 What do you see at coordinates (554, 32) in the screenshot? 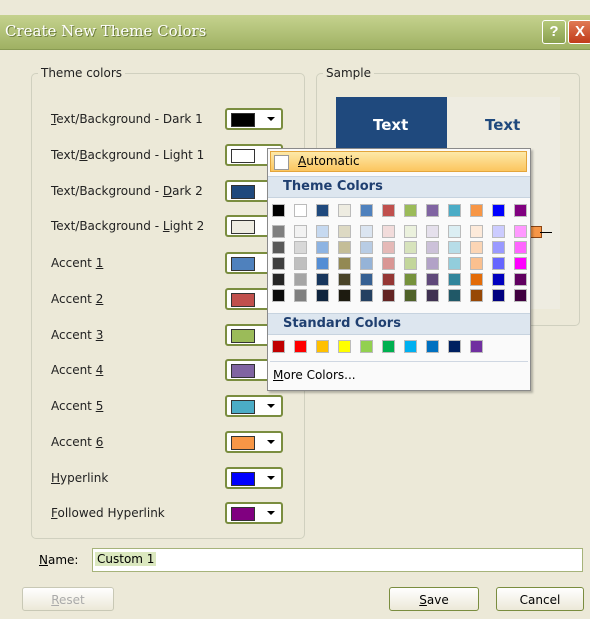
I see `help-button: ?` at bounding box center [554, 32].